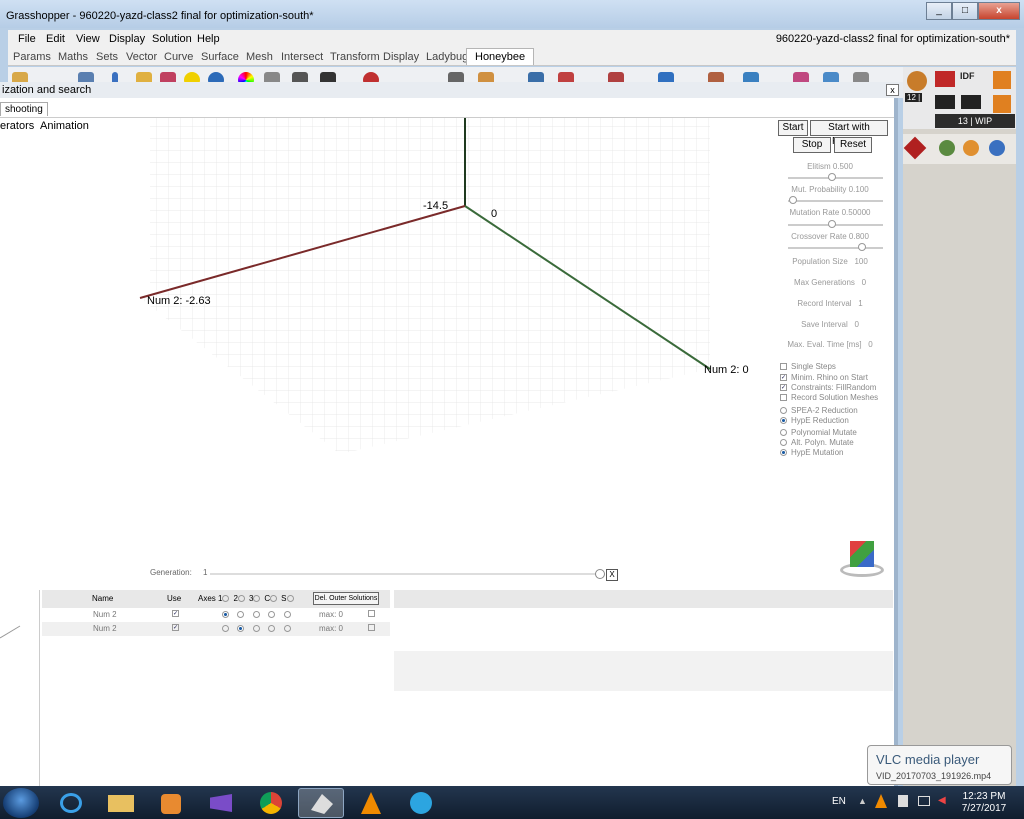  Describe the element at coordinates (959, 473) in the screenshot. I see `canvas-area` at that location.